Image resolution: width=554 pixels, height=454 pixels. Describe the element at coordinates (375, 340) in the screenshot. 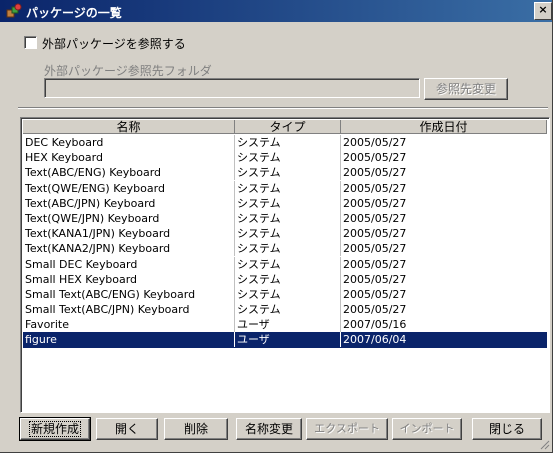

I see `cell-date: 2007/06/04` at that location.